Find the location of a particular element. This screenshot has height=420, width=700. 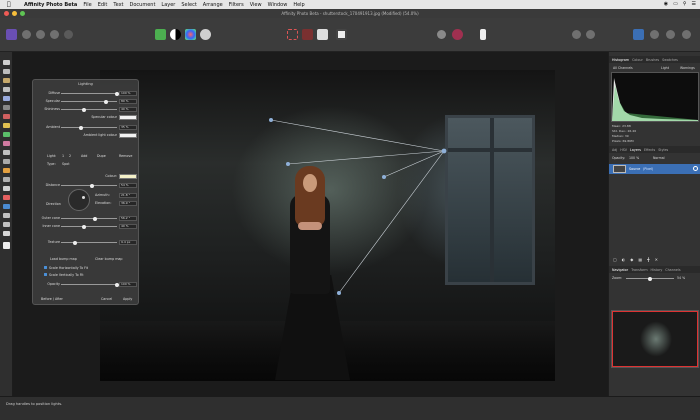

add-light-button: Add is located at coordinates (84, 156).